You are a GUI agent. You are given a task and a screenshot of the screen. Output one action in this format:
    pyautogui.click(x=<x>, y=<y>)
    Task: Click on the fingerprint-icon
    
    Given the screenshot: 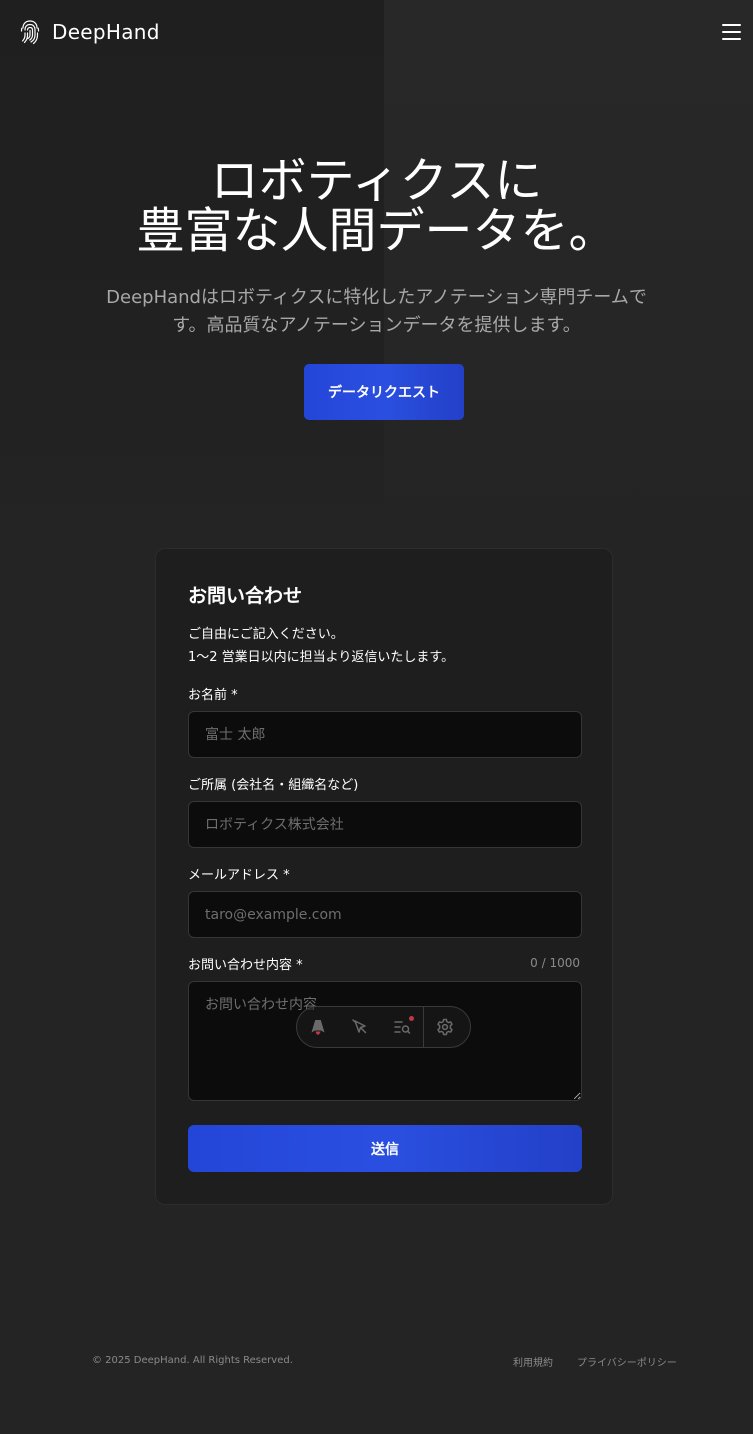 What is the action you would take?
    pyautogui.click(x=30, y=32)
    